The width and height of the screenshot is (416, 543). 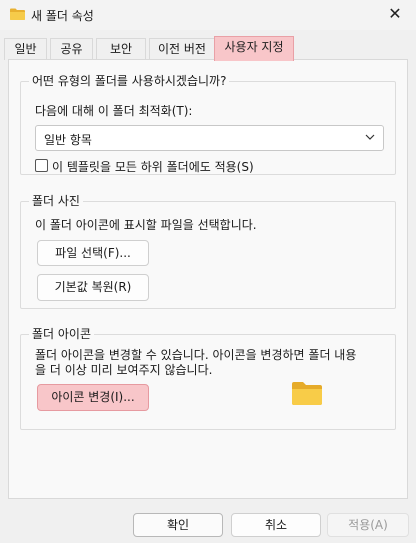 I want to click on apply-button: 적용(A), so click(x=368, y=525).